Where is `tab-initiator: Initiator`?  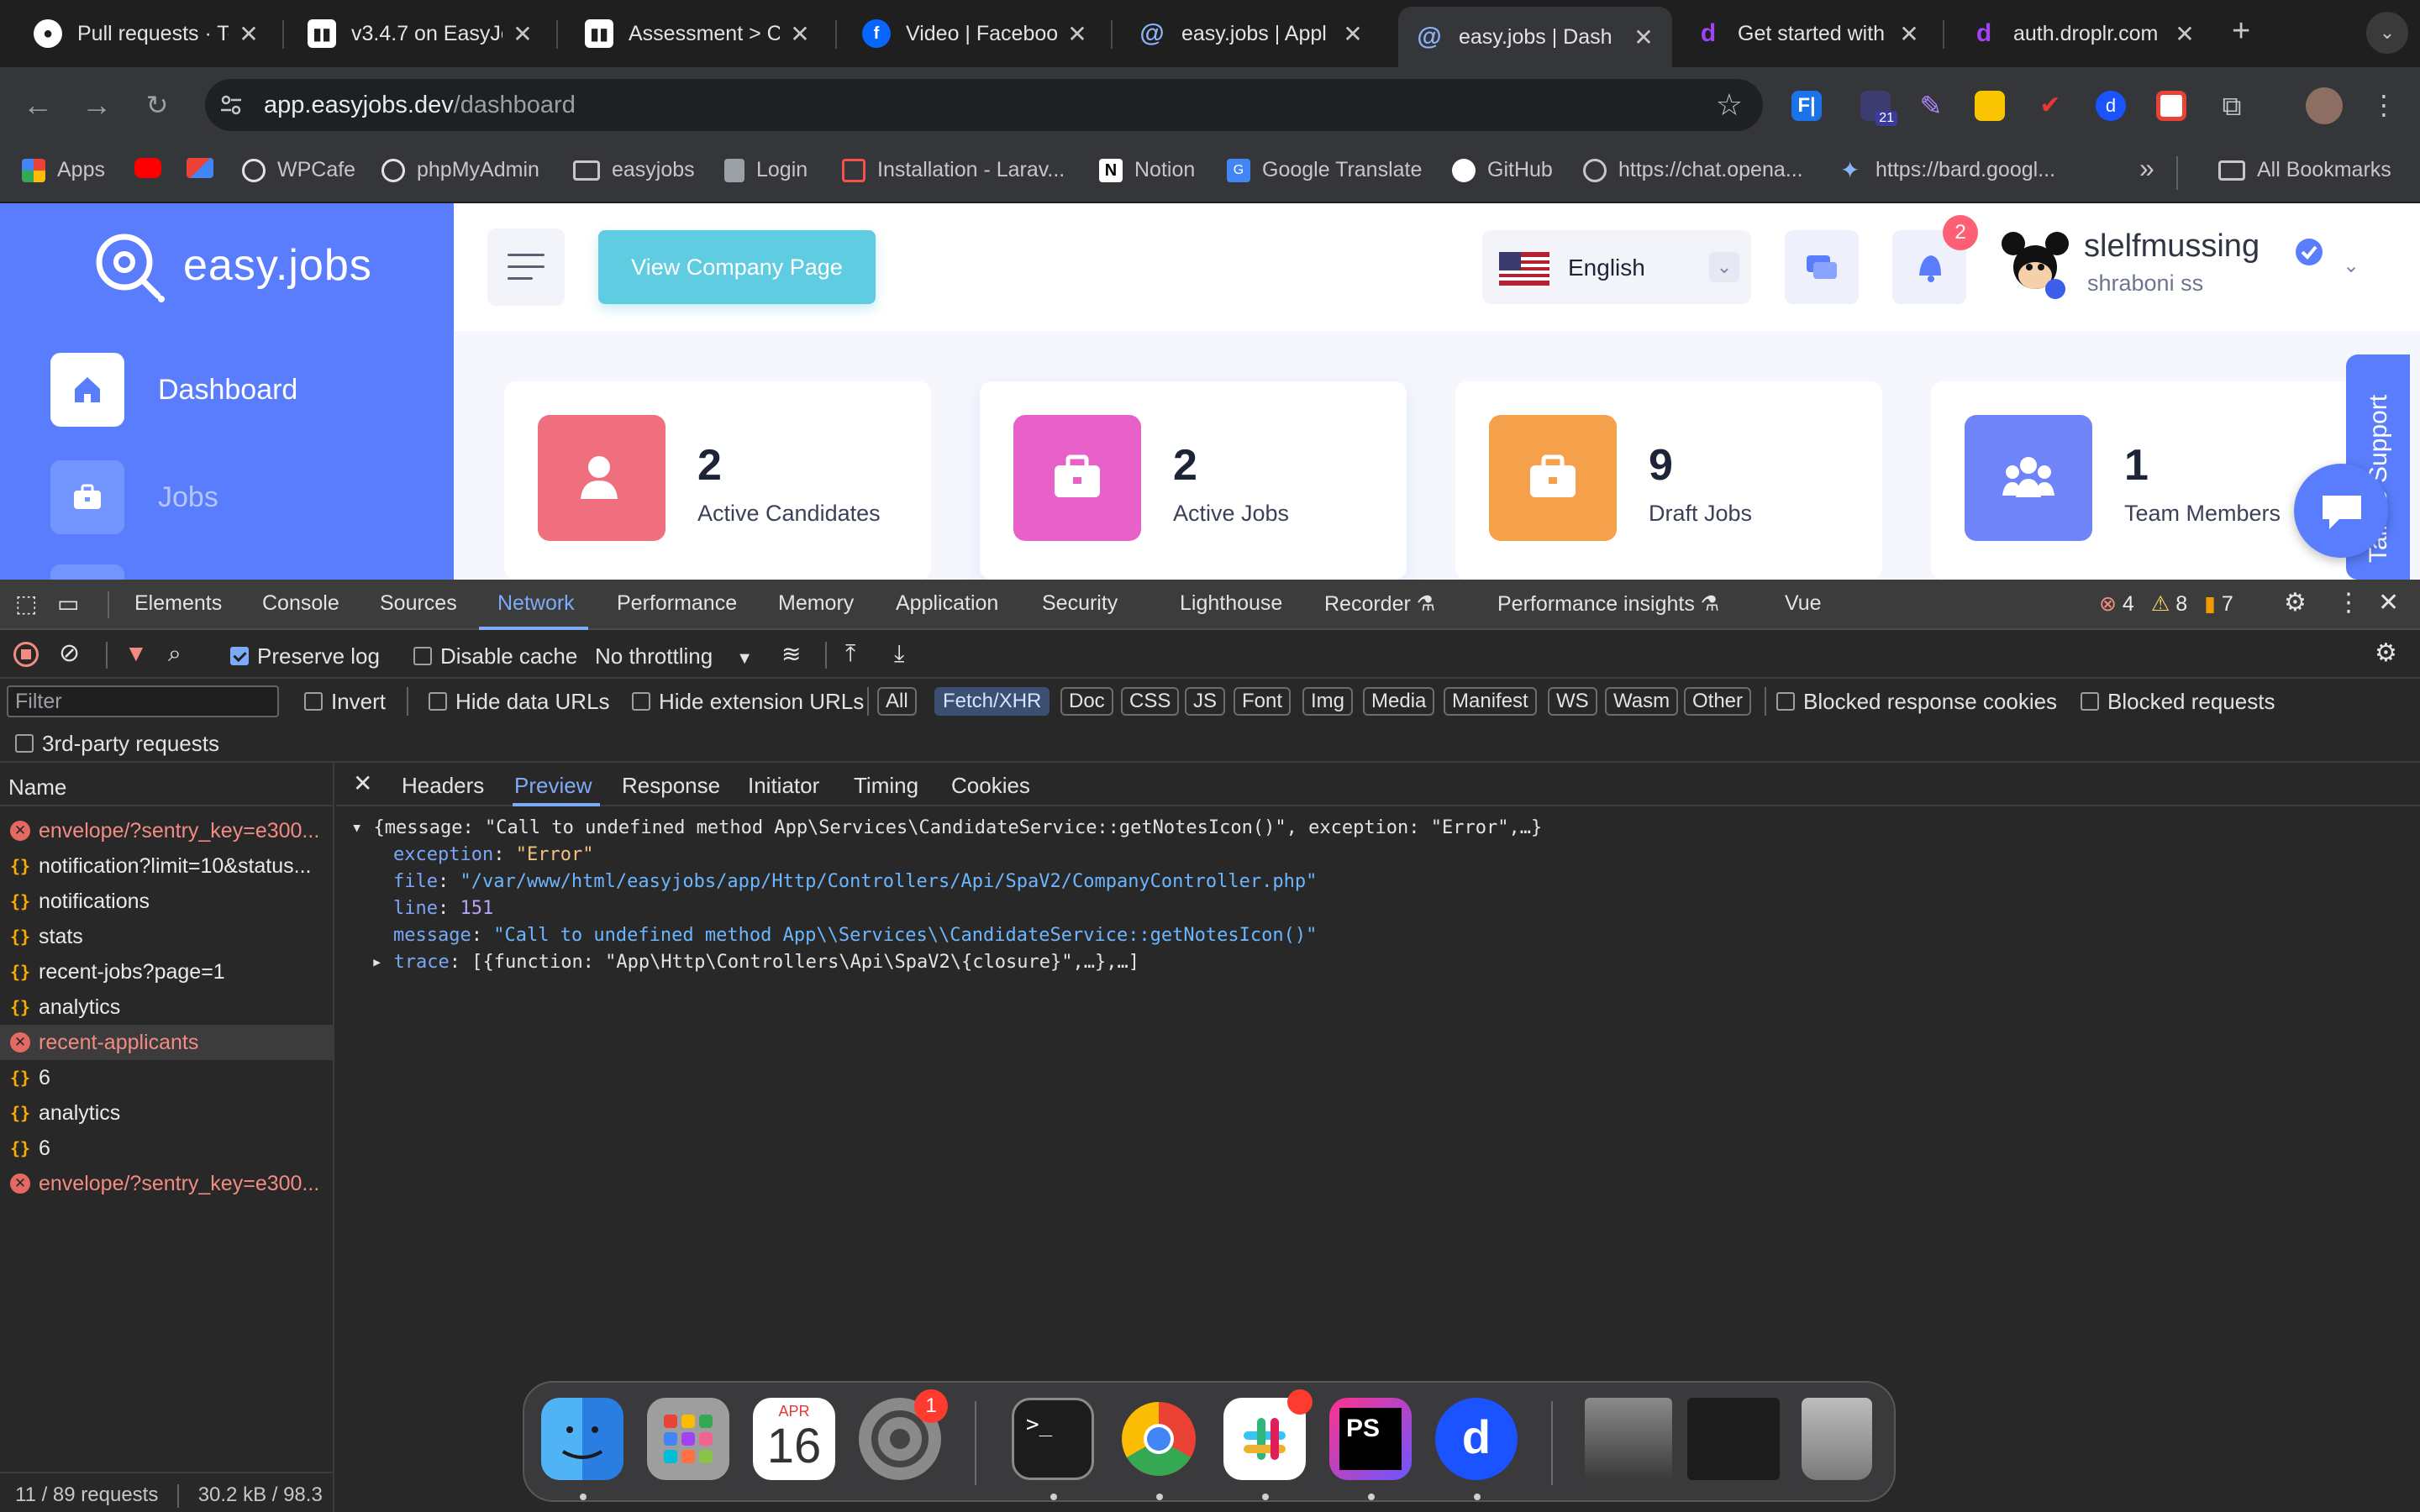
tab-initiator: Initiator is located at coordinates (783, 786).